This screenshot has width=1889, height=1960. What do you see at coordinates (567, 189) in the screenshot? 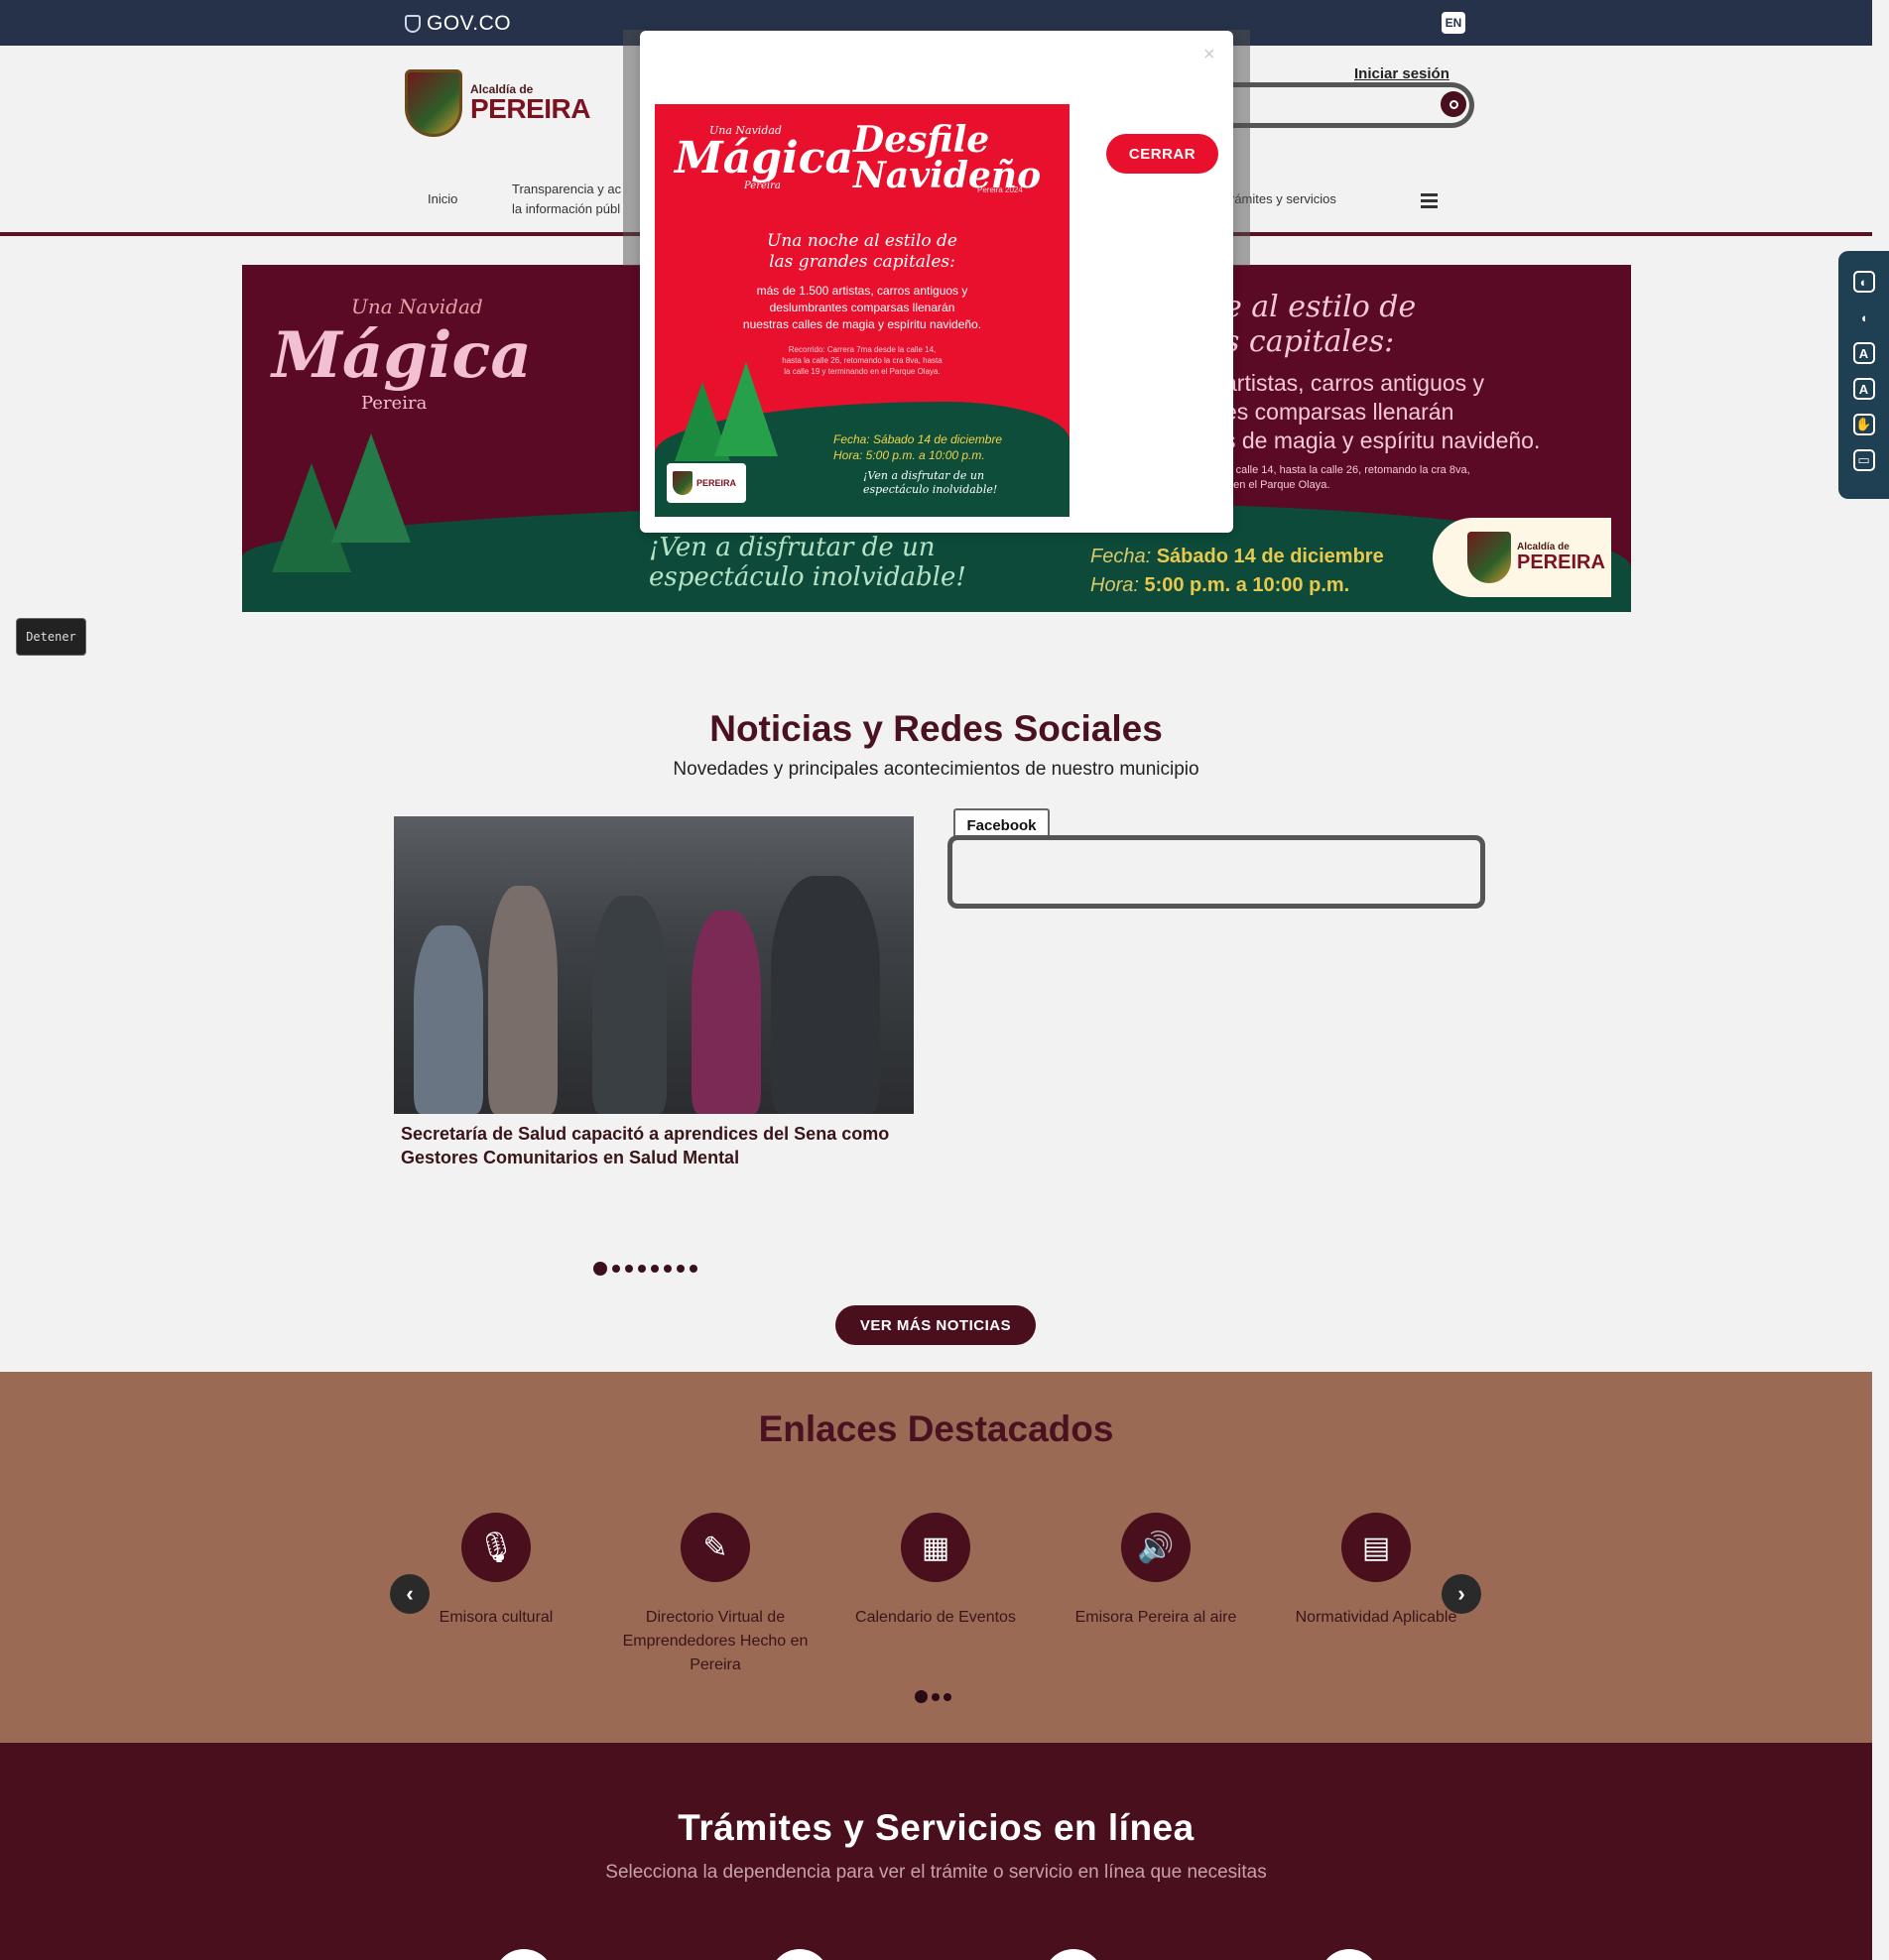
I see `nav-item-transparencia-line1: Transparencia y ac` at bounding box center [567, 189].